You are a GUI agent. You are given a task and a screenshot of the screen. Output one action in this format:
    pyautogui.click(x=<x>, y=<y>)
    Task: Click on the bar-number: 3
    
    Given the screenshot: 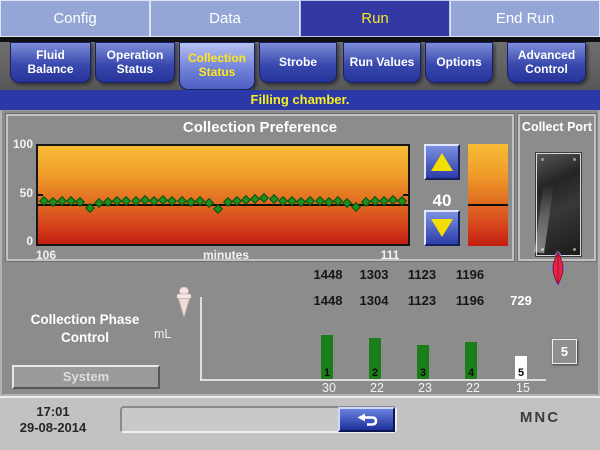 What is the action you would take?
    pyautogui.click(x=423, y=373)
    